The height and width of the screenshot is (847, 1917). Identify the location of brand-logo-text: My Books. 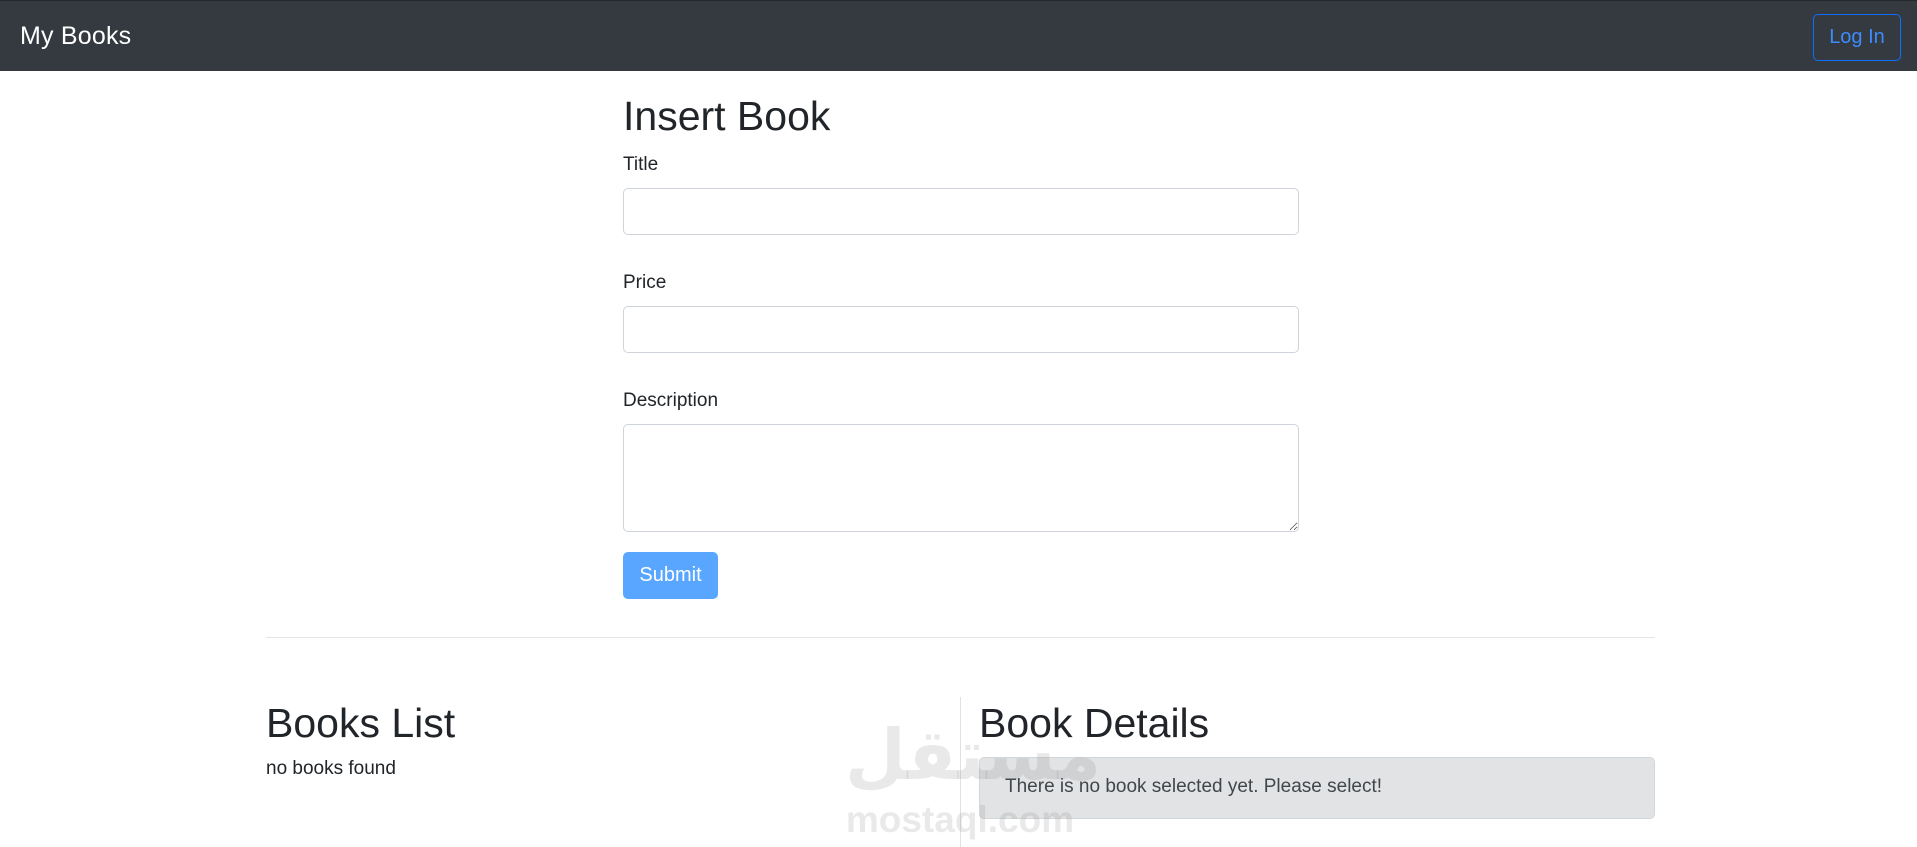
(75, 36).